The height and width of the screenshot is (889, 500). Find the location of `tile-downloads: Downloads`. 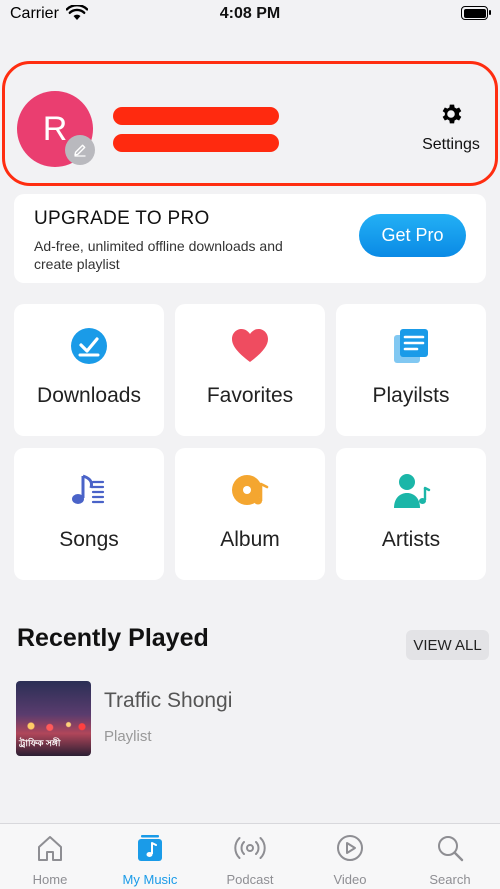

tile-downloads: Downloads is located at coordinates (89, 370).